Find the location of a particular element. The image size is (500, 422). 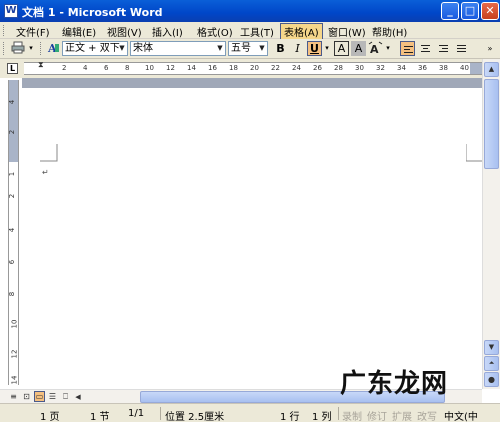

underline-options-chevron-icon: ▾ is located at coordinates (327, 48).